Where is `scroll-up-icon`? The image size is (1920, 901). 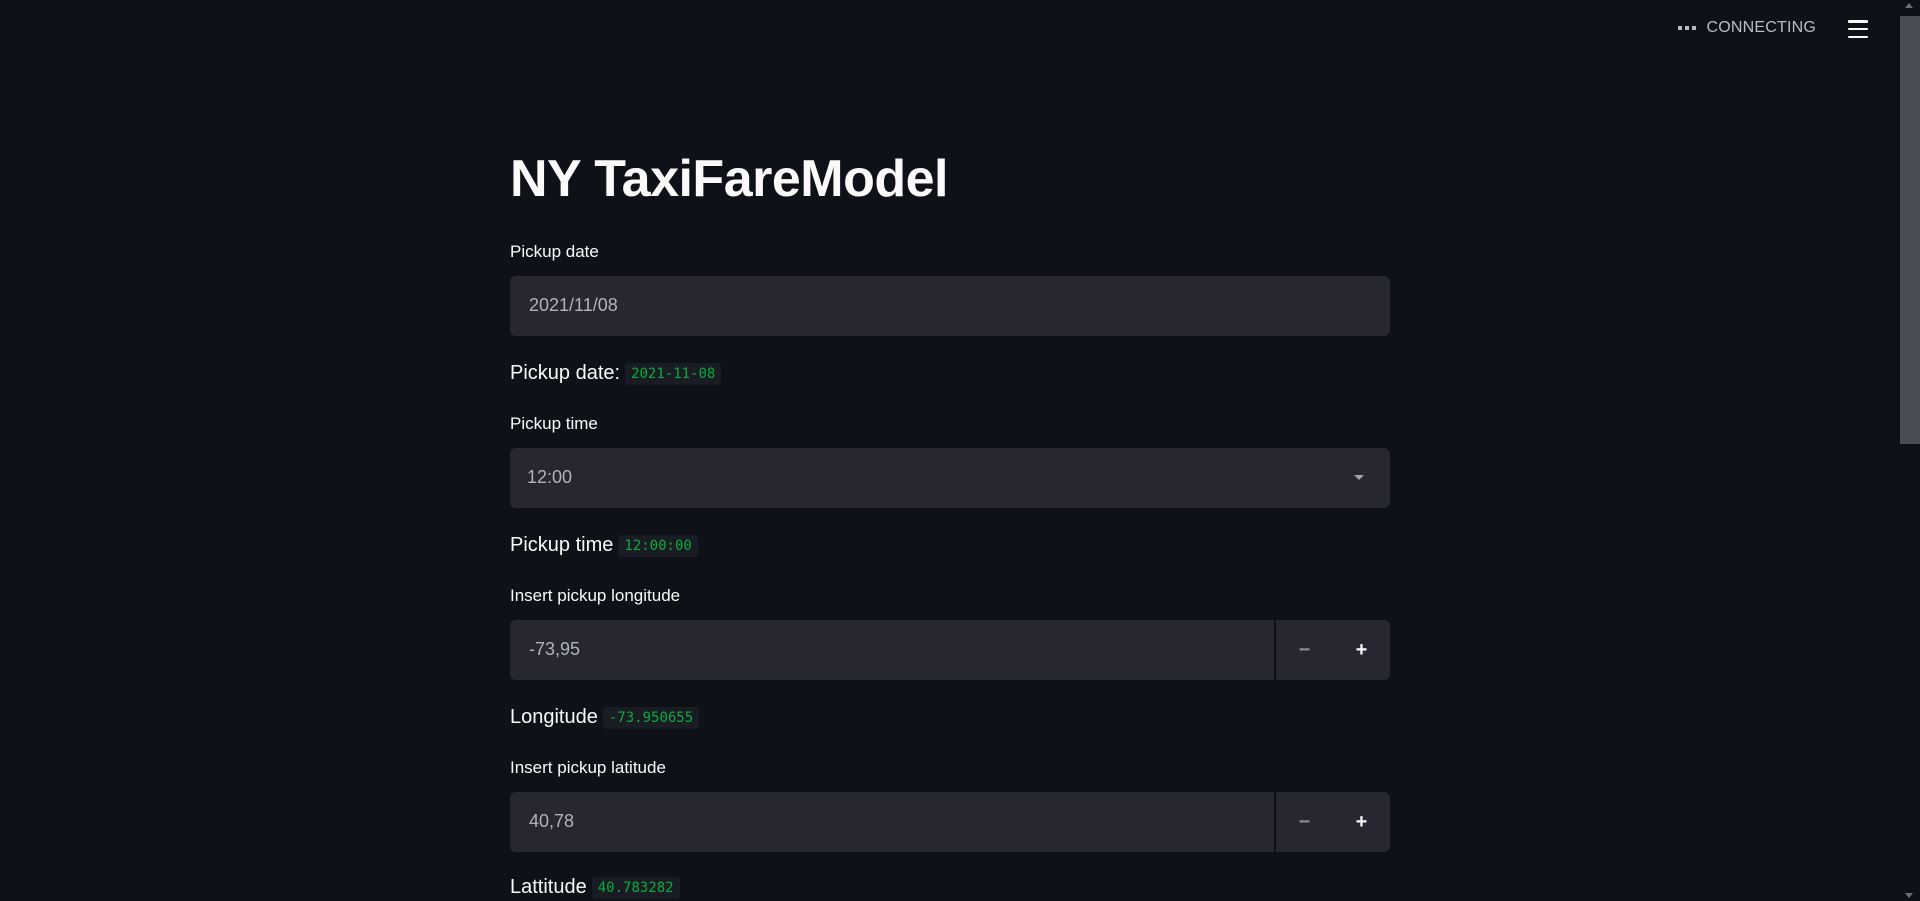 scroll-up-icon is located at coordinates (1909, 5).